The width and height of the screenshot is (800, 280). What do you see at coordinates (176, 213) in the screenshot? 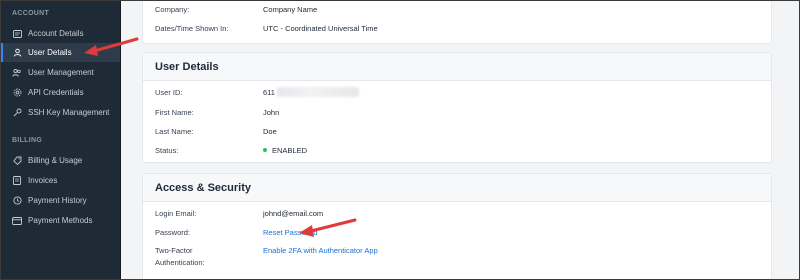
I see `login-email-label: Login Email:` at bounding box center [176, 213].